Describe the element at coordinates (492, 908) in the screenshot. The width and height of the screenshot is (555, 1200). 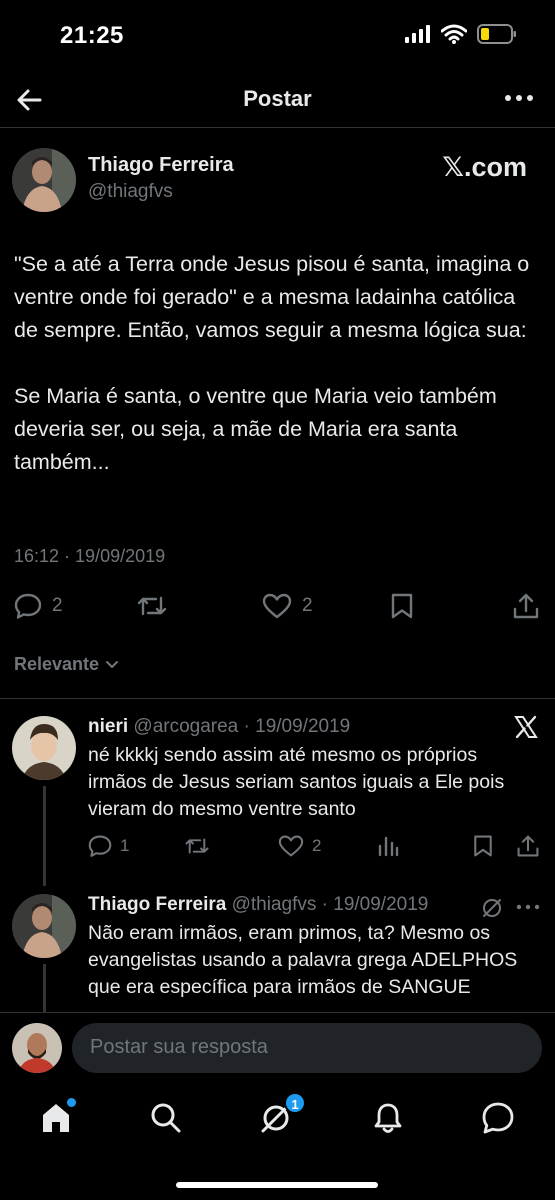
I see `grok-icon` at that location.